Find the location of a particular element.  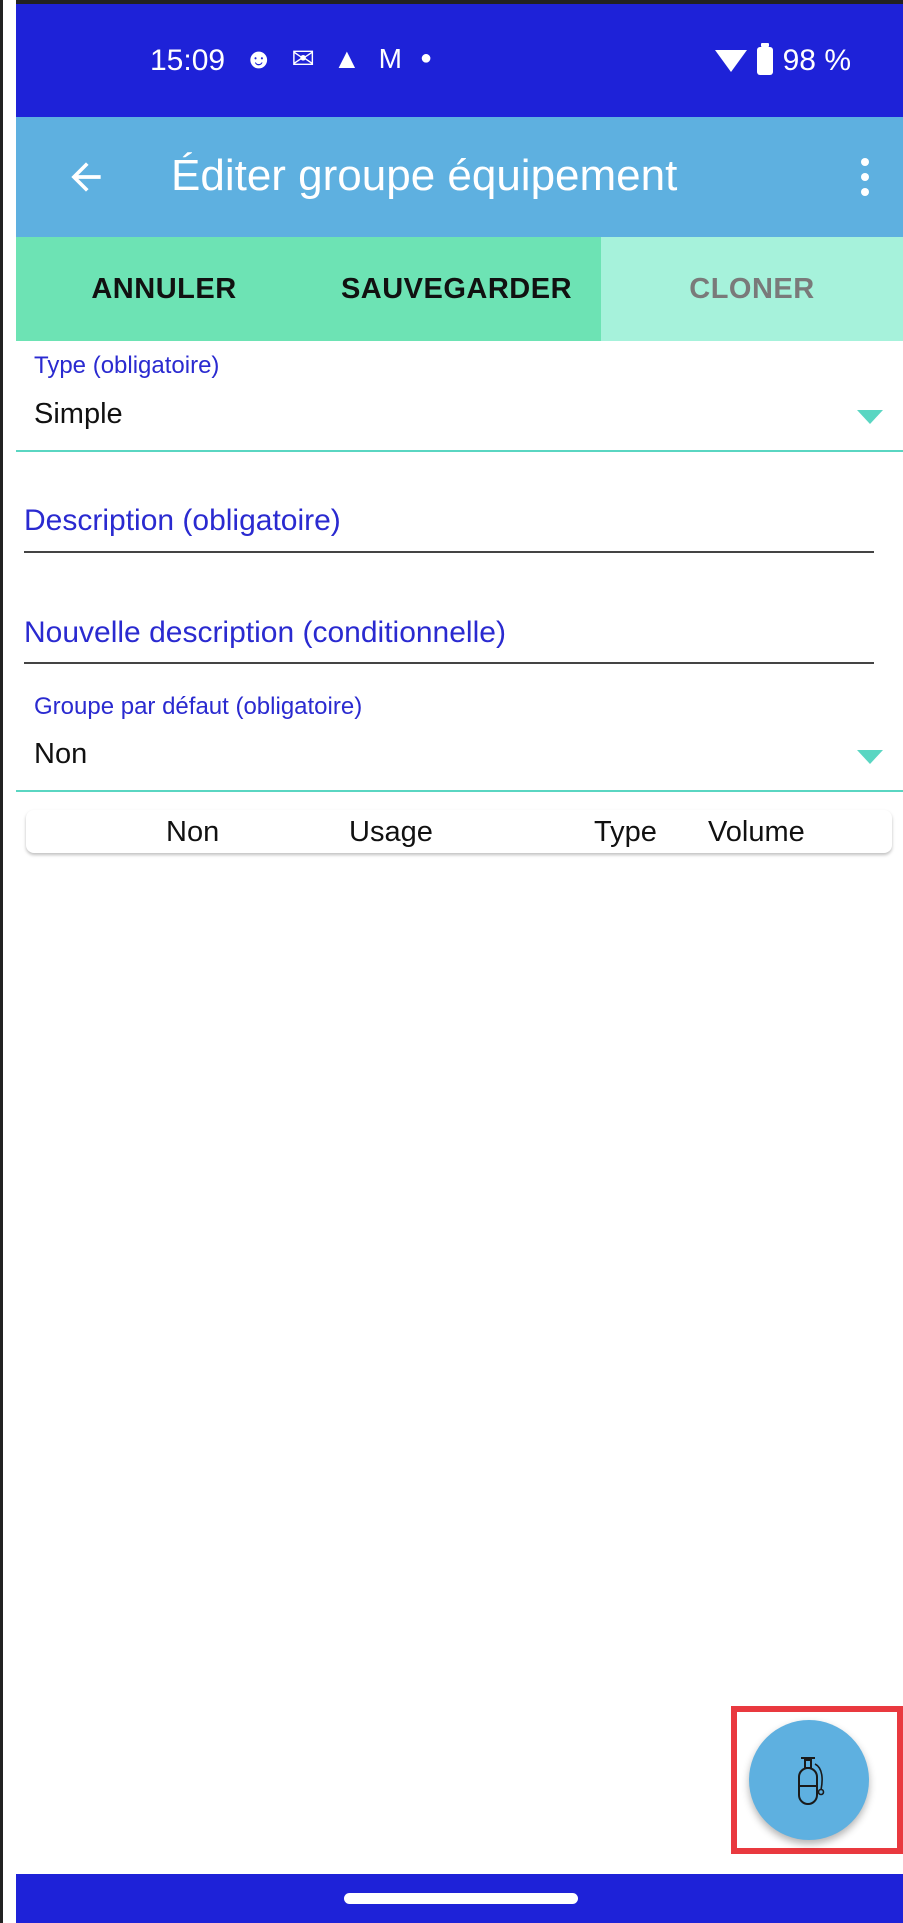

more-vert-icon is located at coordinates (865, 177).